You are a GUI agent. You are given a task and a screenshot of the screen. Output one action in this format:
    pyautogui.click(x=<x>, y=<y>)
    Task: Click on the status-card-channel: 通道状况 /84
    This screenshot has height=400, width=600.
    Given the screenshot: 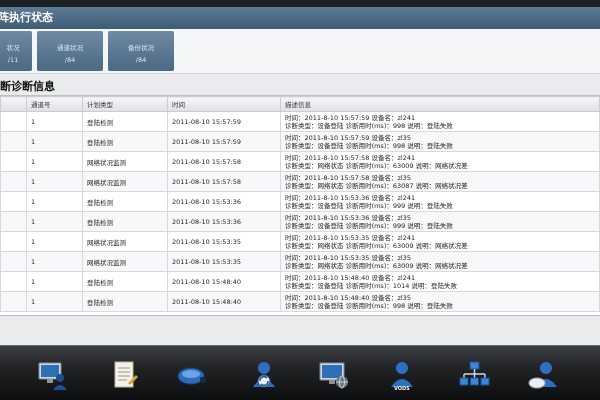 What is the action you would take?
    pyautogui.click(x=70, y=51)
    